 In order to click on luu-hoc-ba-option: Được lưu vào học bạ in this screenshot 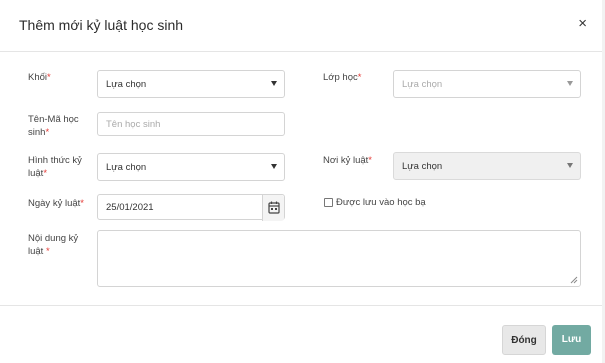, I will do `click(375, 202)`.